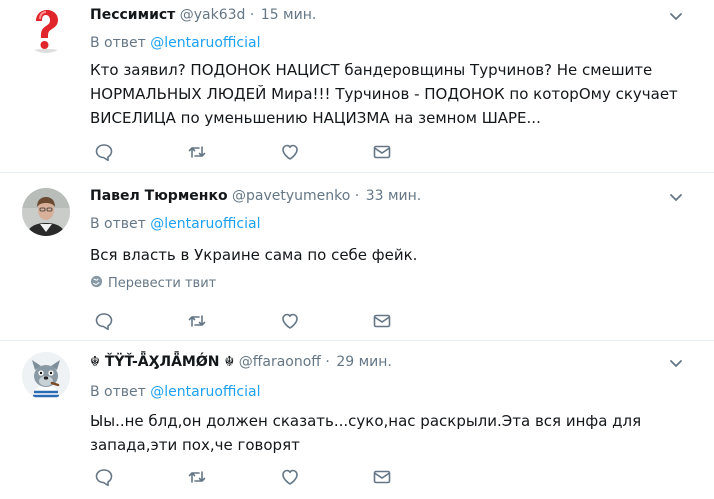 The height and width of the screenshot is (499, 714). Describe the element at coordinates (132, 15) in the screenshot. I see `display-name: Пессимист` at that location.